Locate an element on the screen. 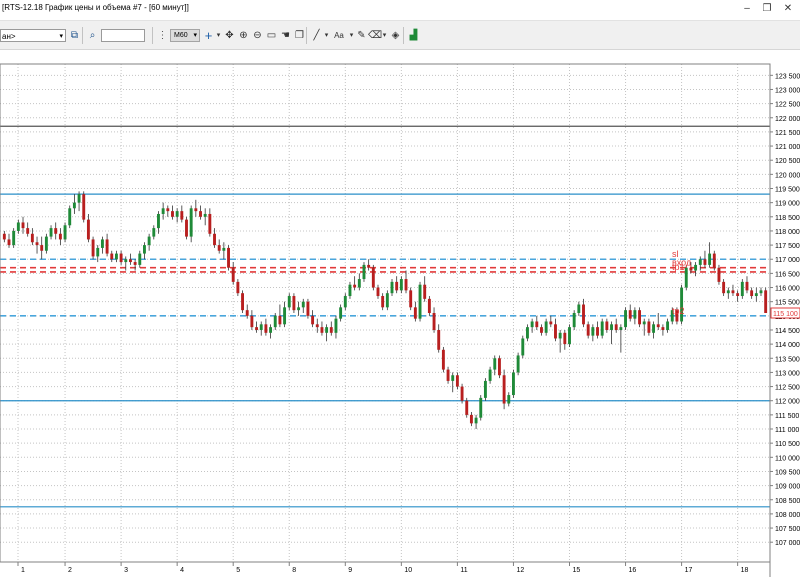 This screenshot has height=577, width=800. timeframe-select: M60 ▾ is located at coordinates (185, 35).